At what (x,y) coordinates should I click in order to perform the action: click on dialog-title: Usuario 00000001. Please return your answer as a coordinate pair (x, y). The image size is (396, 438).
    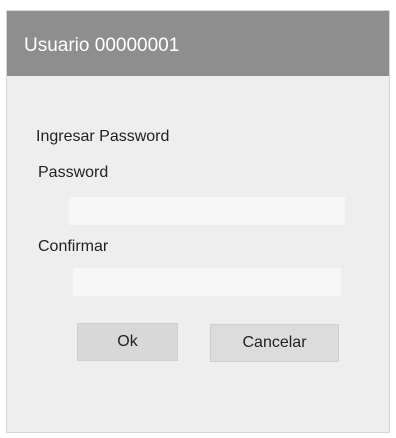
    Looking at the image, I should click on (102, 45).